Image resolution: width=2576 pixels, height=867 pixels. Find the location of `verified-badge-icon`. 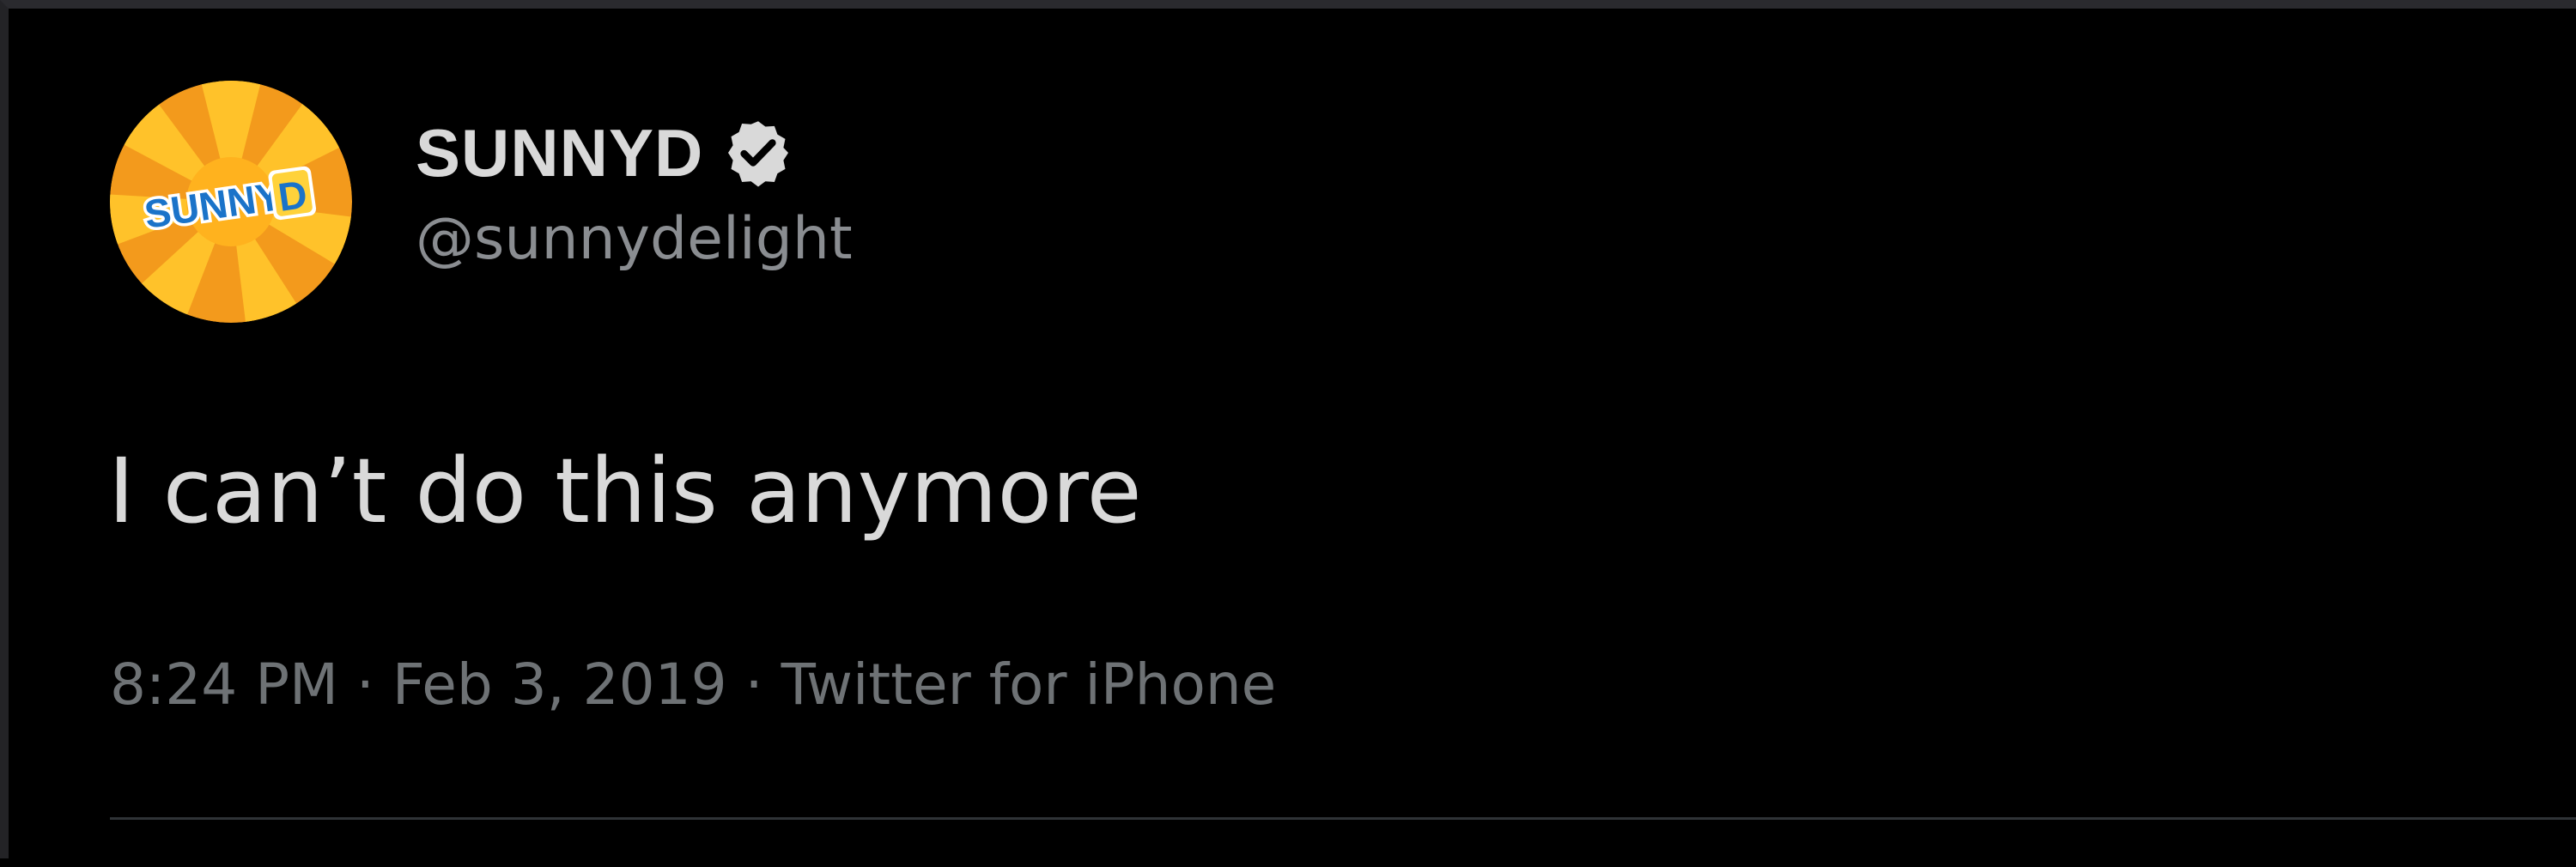

verified-badge-icon is located at coordinates (758, 153).